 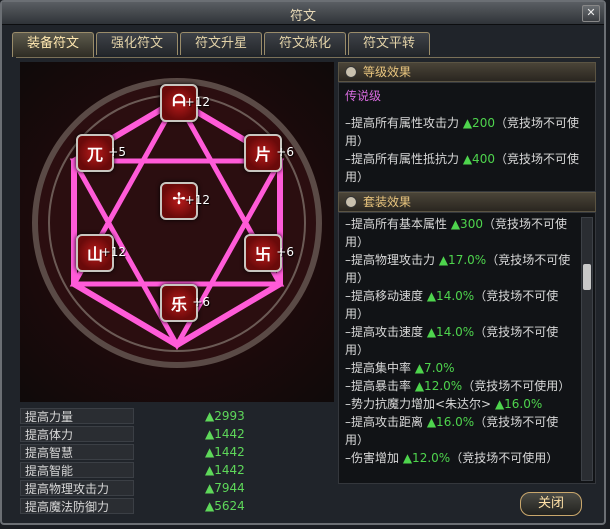 I want to click on tab-rune-transfer: 符文平转, so click(x=389, y=43).